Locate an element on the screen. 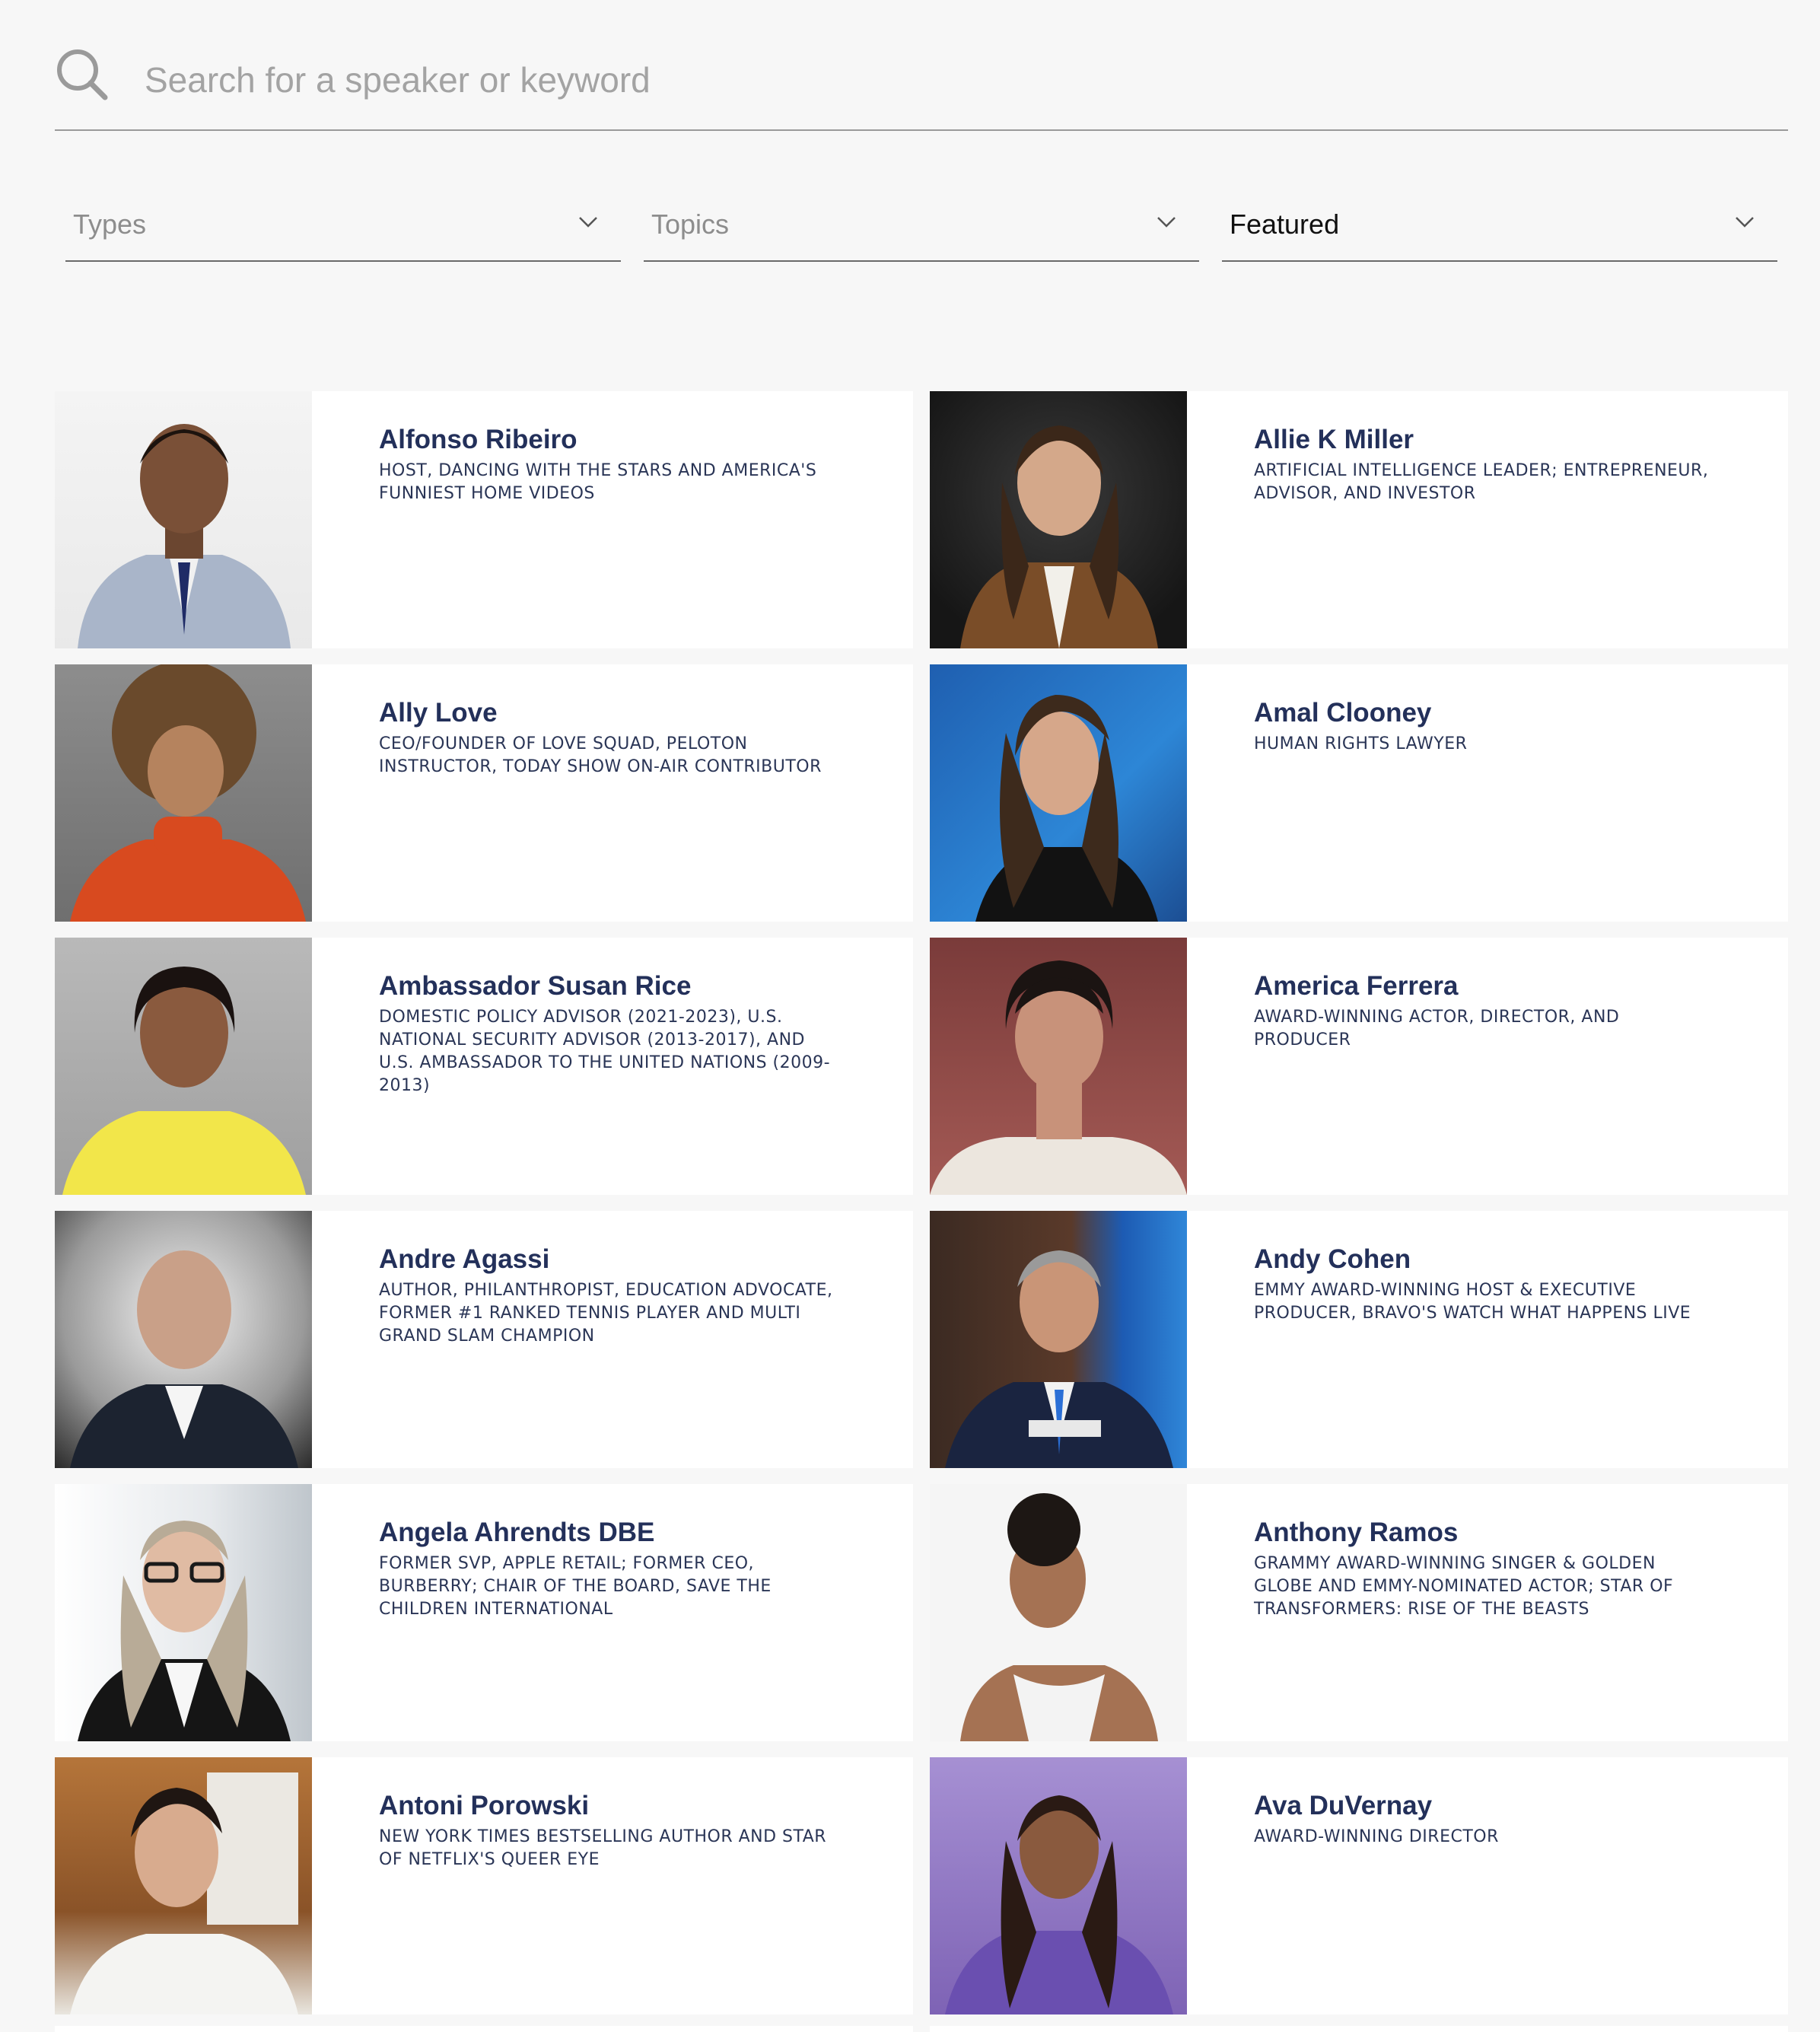  speaker-name: Ava DuVernay is located at coordinates (1344, 1806).